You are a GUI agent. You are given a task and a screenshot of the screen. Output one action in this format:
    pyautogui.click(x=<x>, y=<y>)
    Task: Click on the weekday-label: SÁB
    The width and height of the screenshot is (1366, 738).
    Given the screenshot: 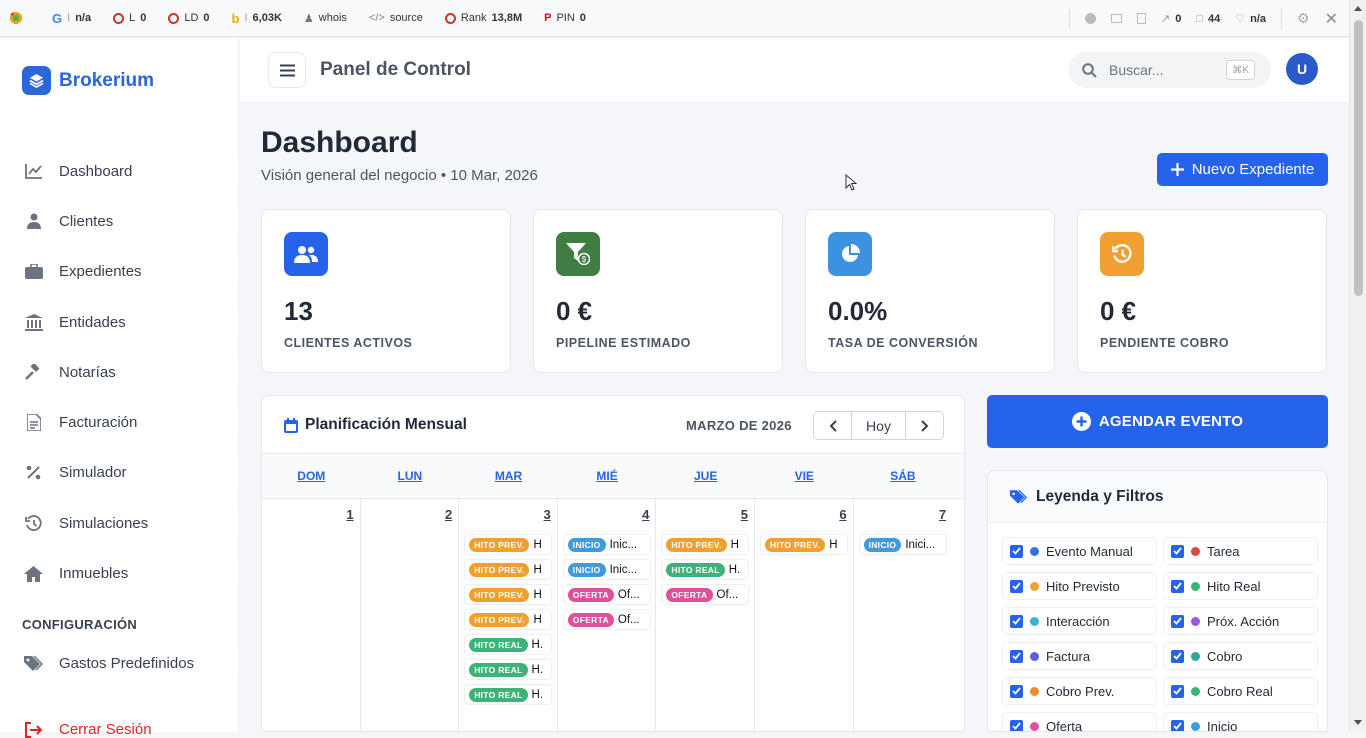 What is the action you would take?
    pyautogui.click(x=903, y=476)
    